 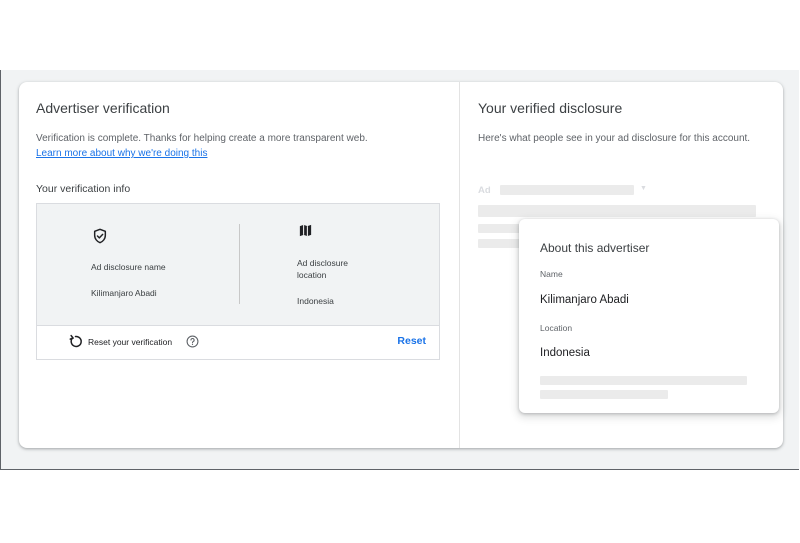 I want to click on ad-label: Ad, so click(x=484, y=190).